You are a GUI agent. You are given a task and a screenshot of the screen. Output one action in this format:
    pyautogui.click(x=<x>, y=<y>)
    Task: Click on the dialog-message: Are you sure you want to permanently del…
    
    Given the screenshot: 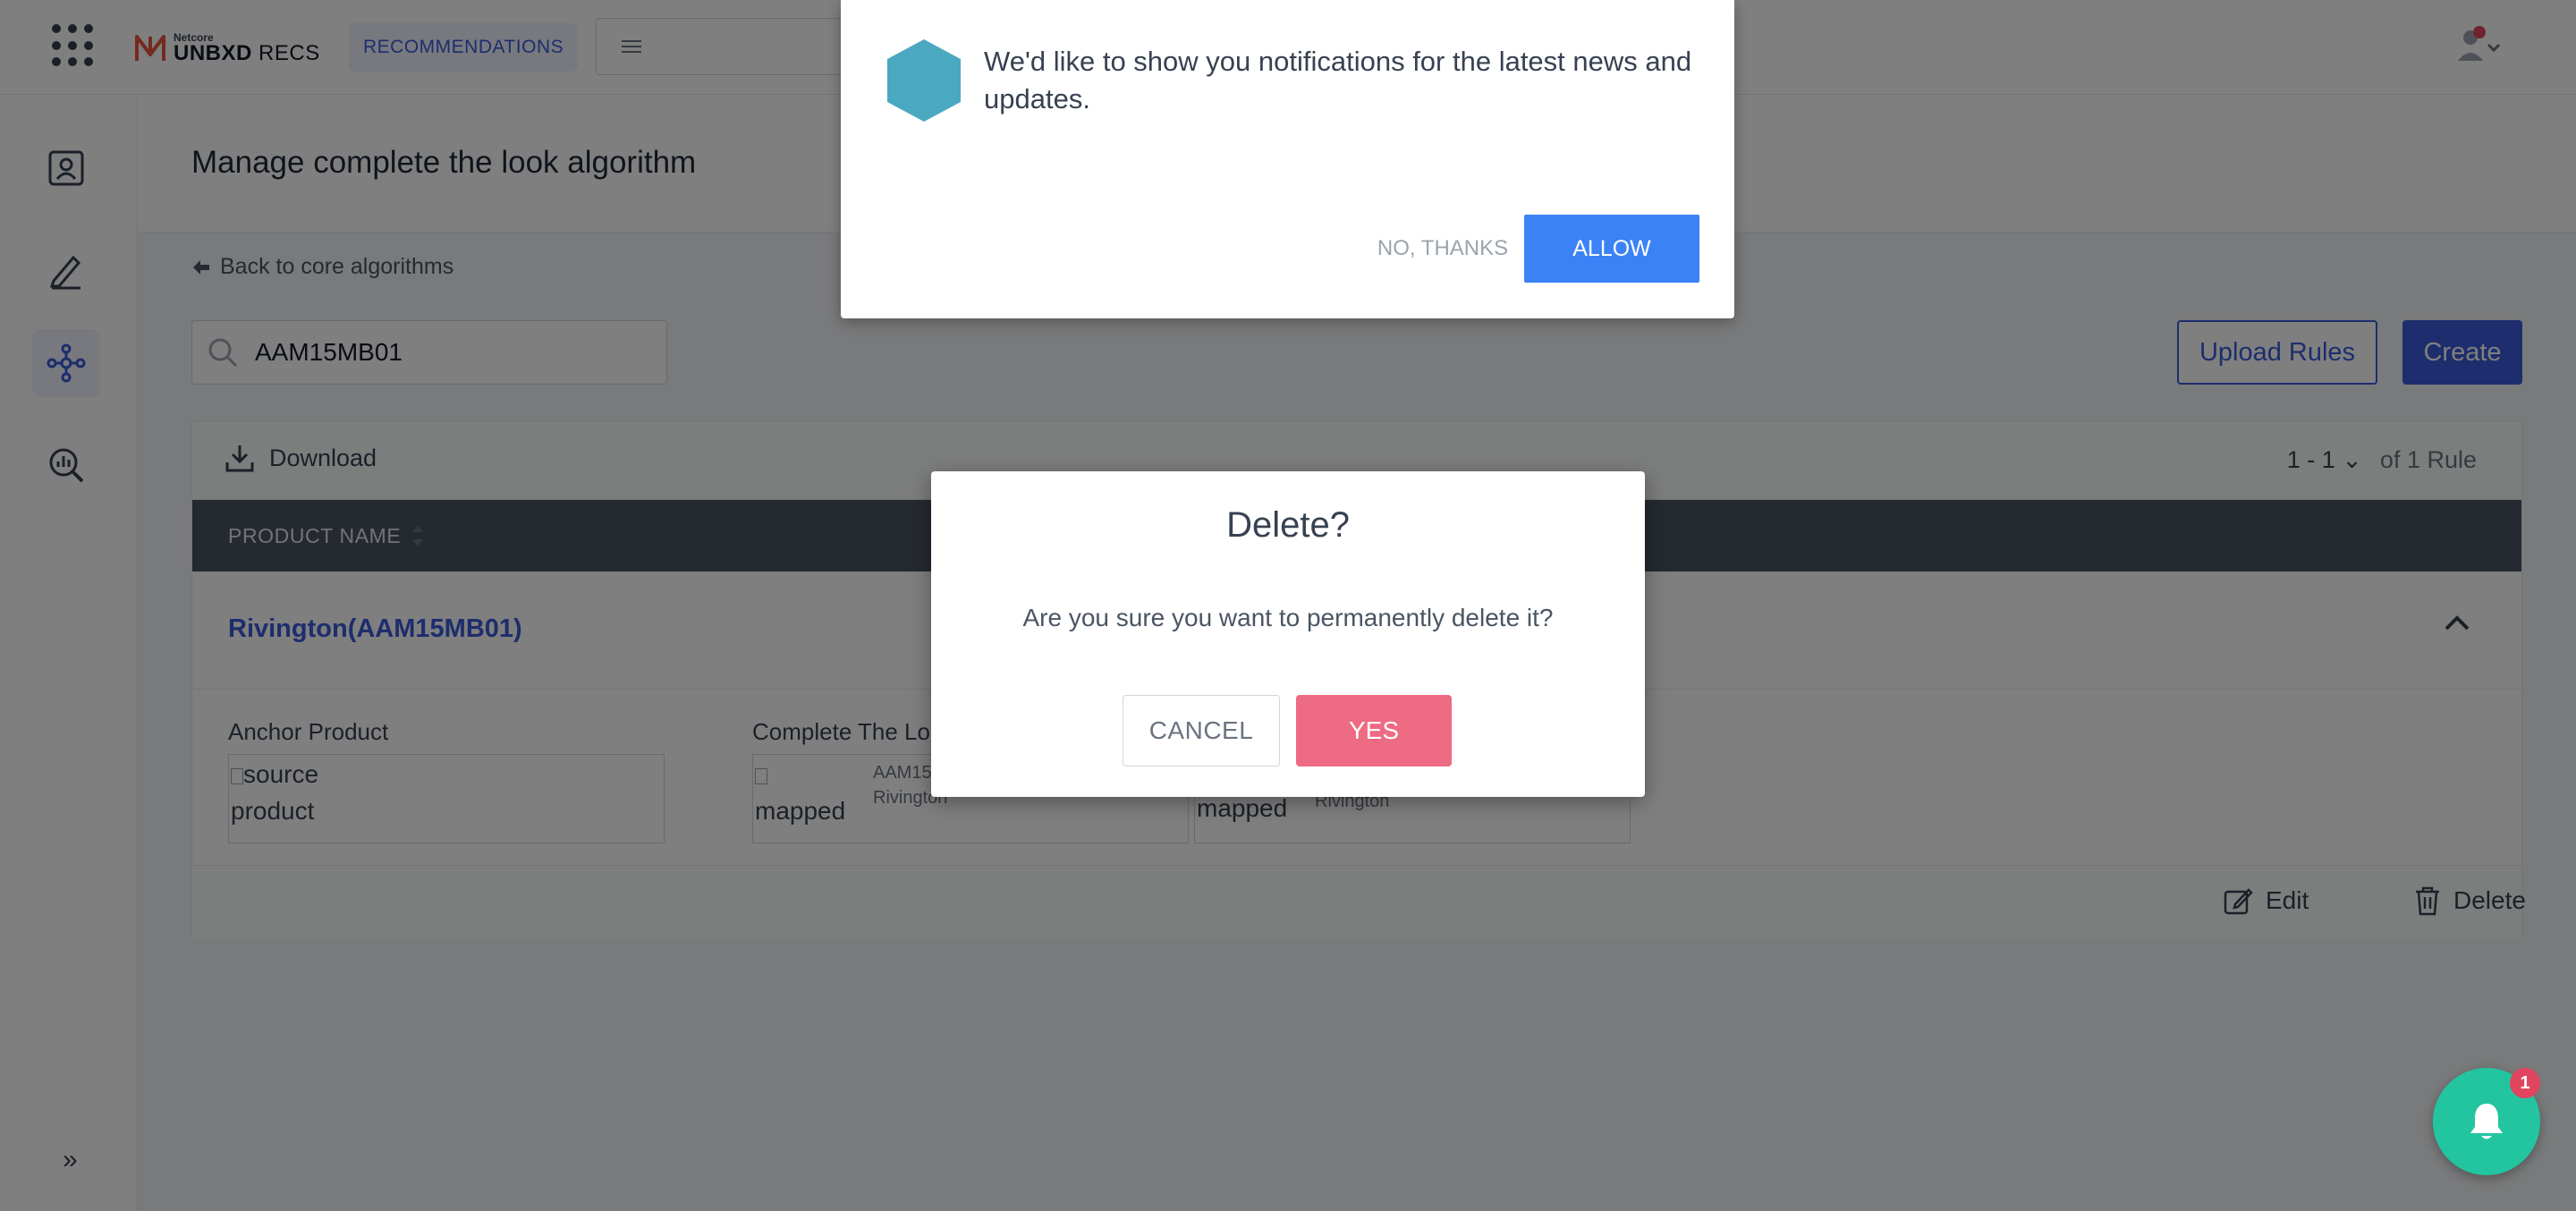 What is the action you would take?
    pyautogui.click(x=1288, y=617)
    